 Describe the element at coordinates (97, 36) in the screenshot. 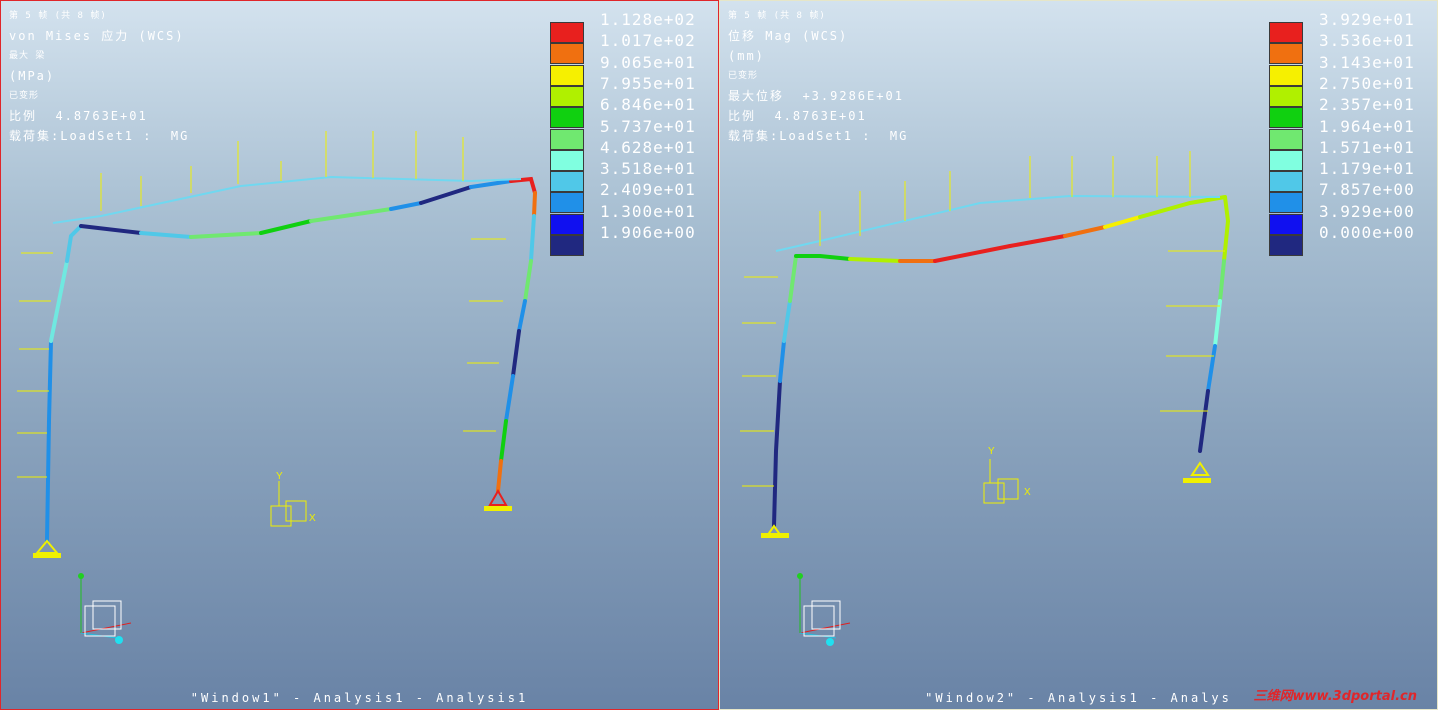

I see `quantity-text: von Mises 应力 (WCS)` at that location.